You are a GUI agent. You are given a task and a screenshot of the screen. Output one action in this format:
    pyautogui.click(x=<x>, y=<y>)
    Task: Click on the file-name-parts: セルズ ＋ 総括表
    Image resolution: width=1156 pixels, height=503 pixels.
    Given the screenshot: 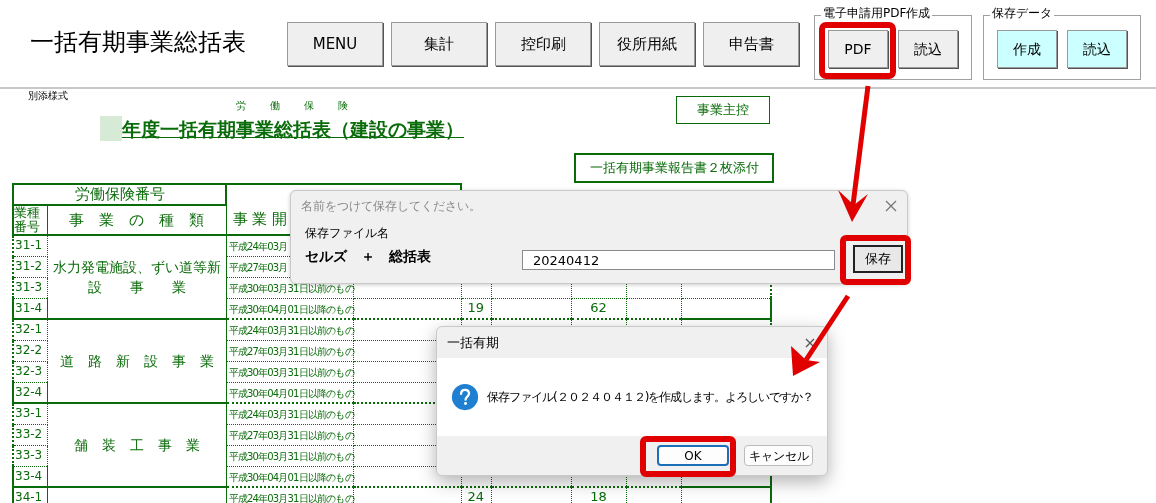 What is the action you would take?
    pyautogui.click(x=368, y=256)
    